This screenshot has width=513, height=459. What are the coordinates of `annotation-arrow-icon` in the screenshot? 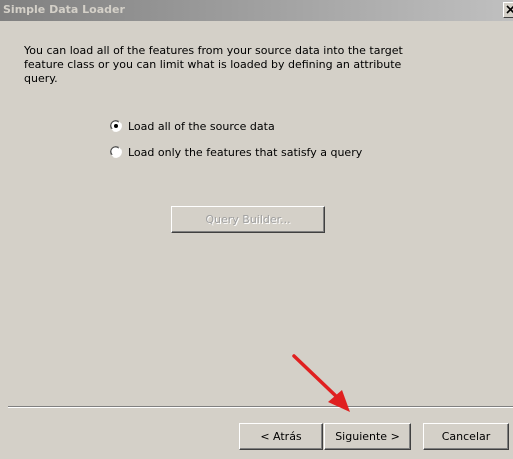 It's located at (321, 383).